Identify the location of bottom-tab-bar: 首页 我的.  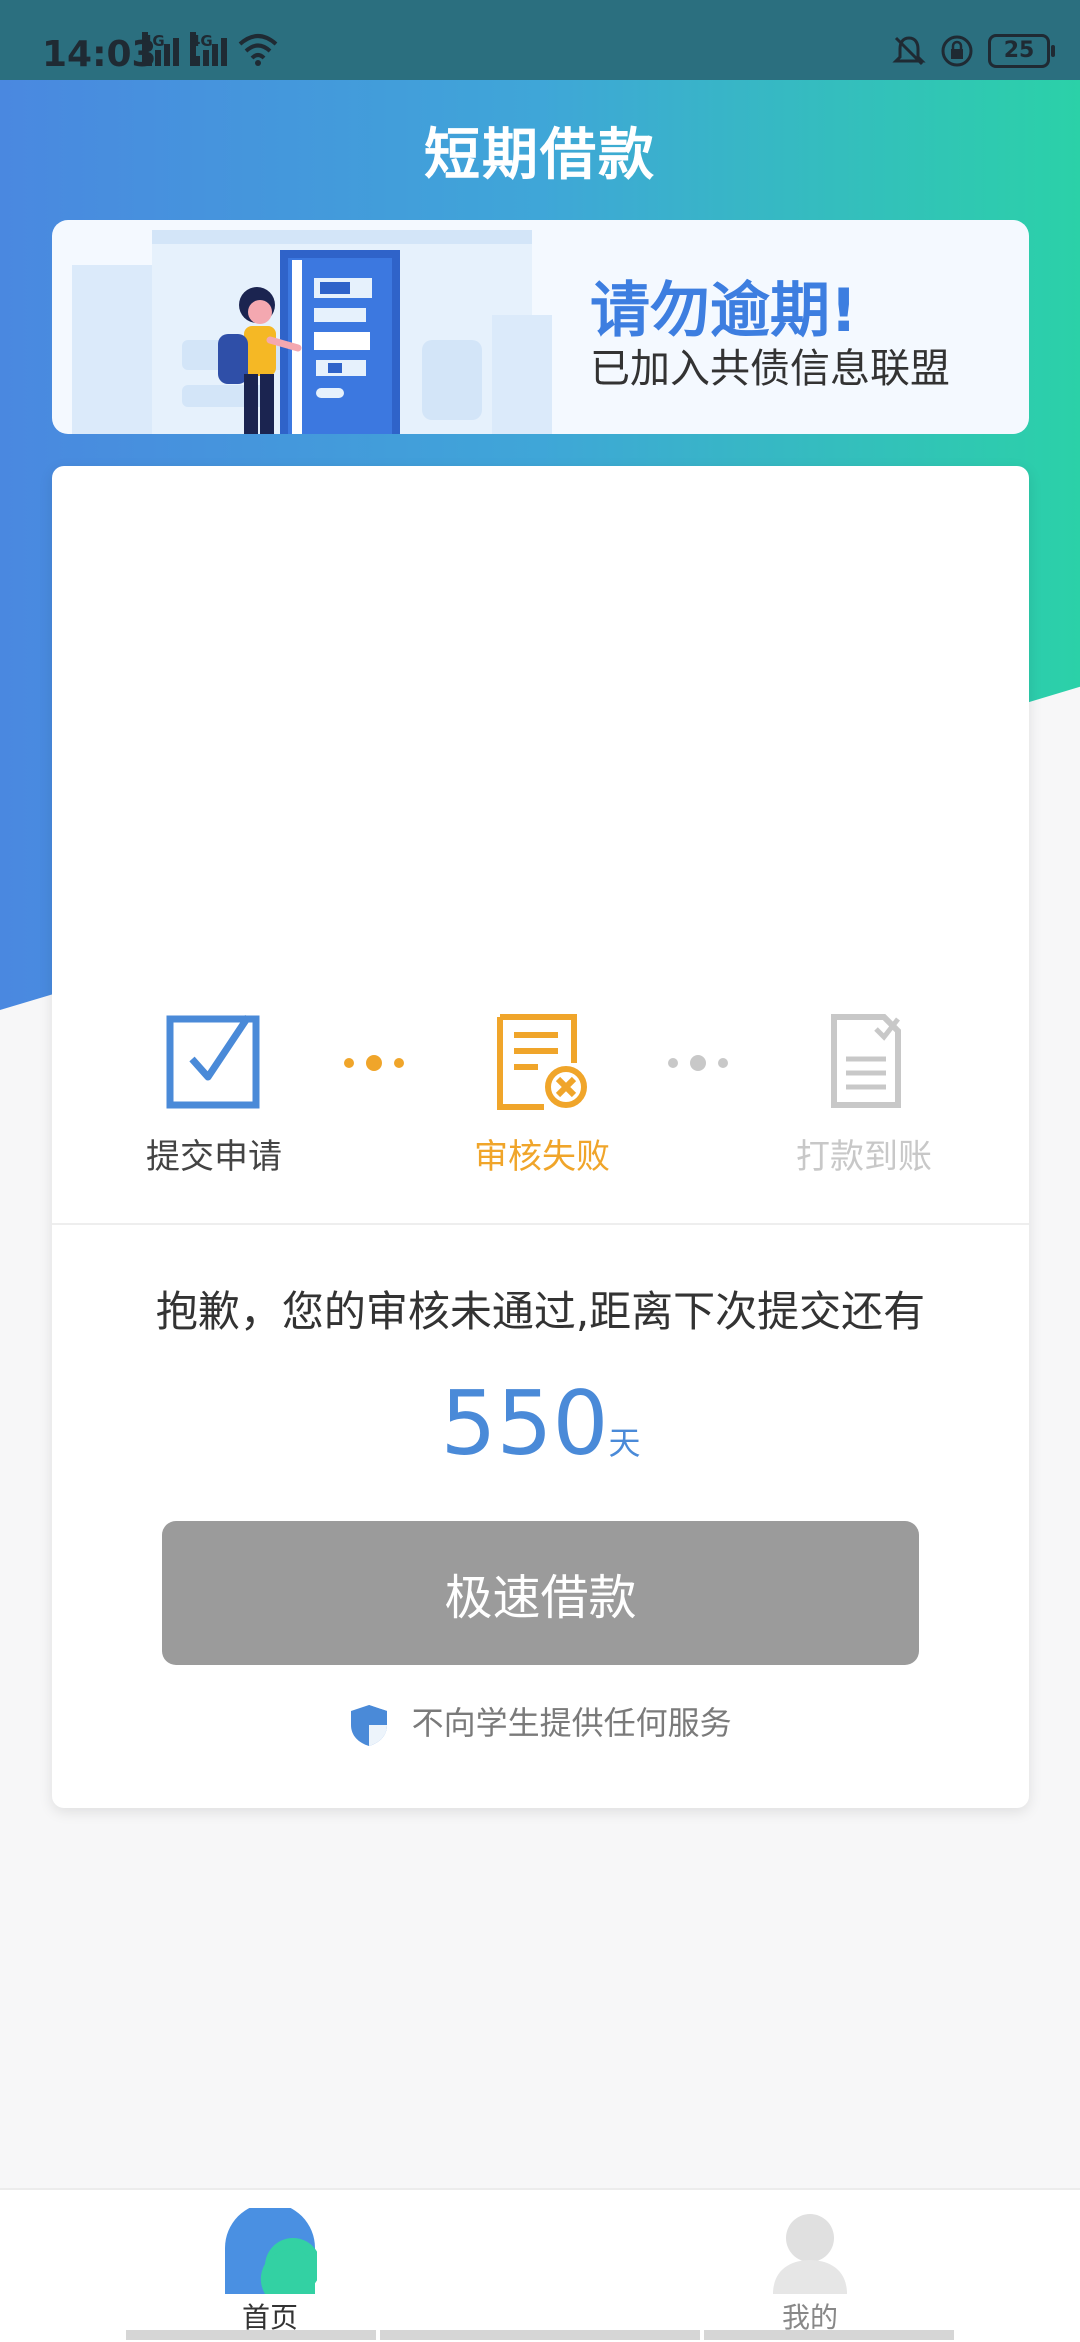
(540, 2265).